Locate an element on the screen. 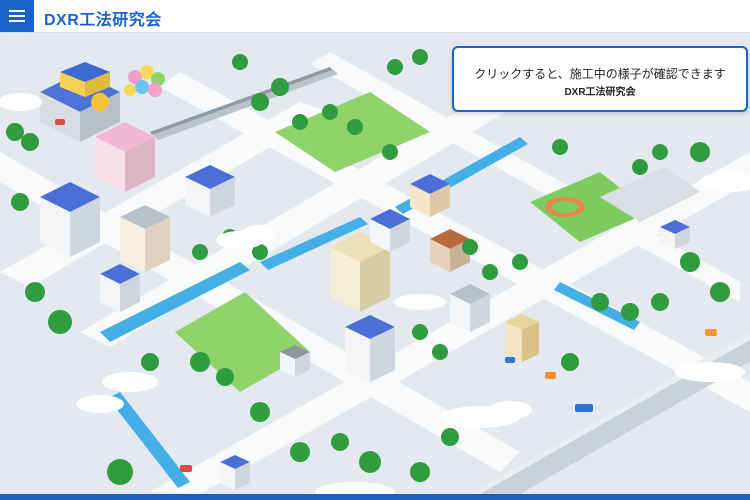 The height and width of the screenshot is (500, 750). menu-button is located at coordinates (17, 16).